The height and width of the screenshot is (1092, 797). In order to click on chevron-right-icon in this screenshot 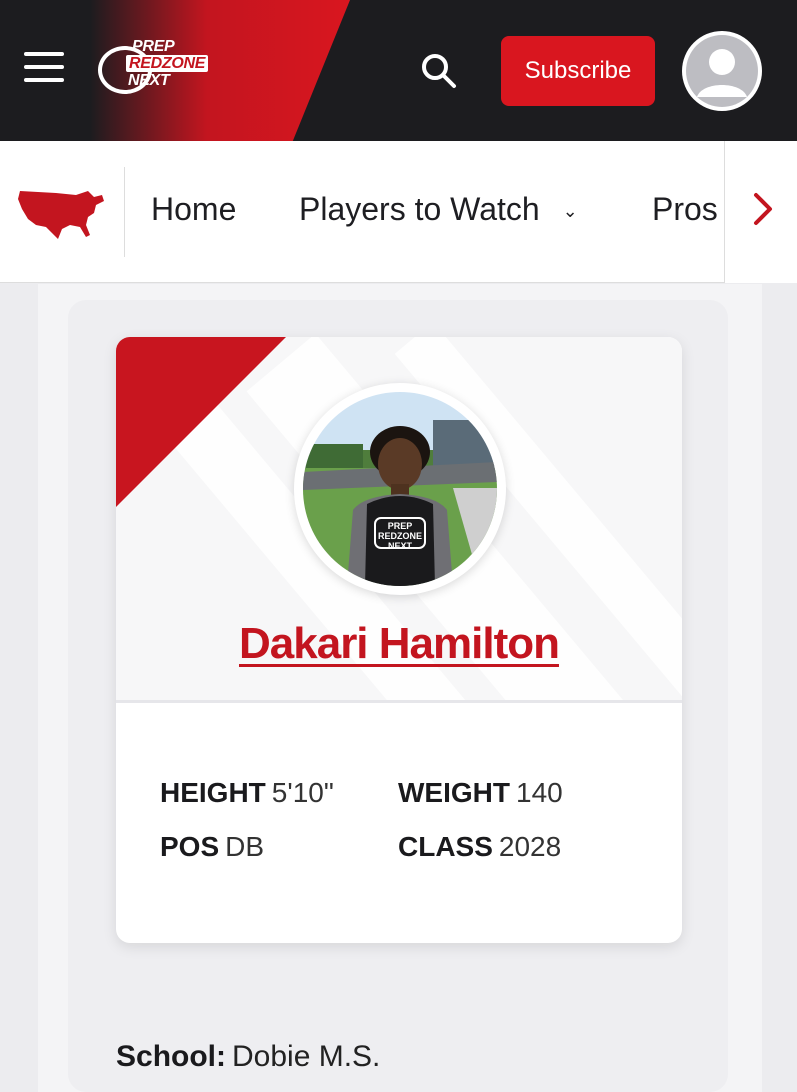, I will do `click(763, 209)`.